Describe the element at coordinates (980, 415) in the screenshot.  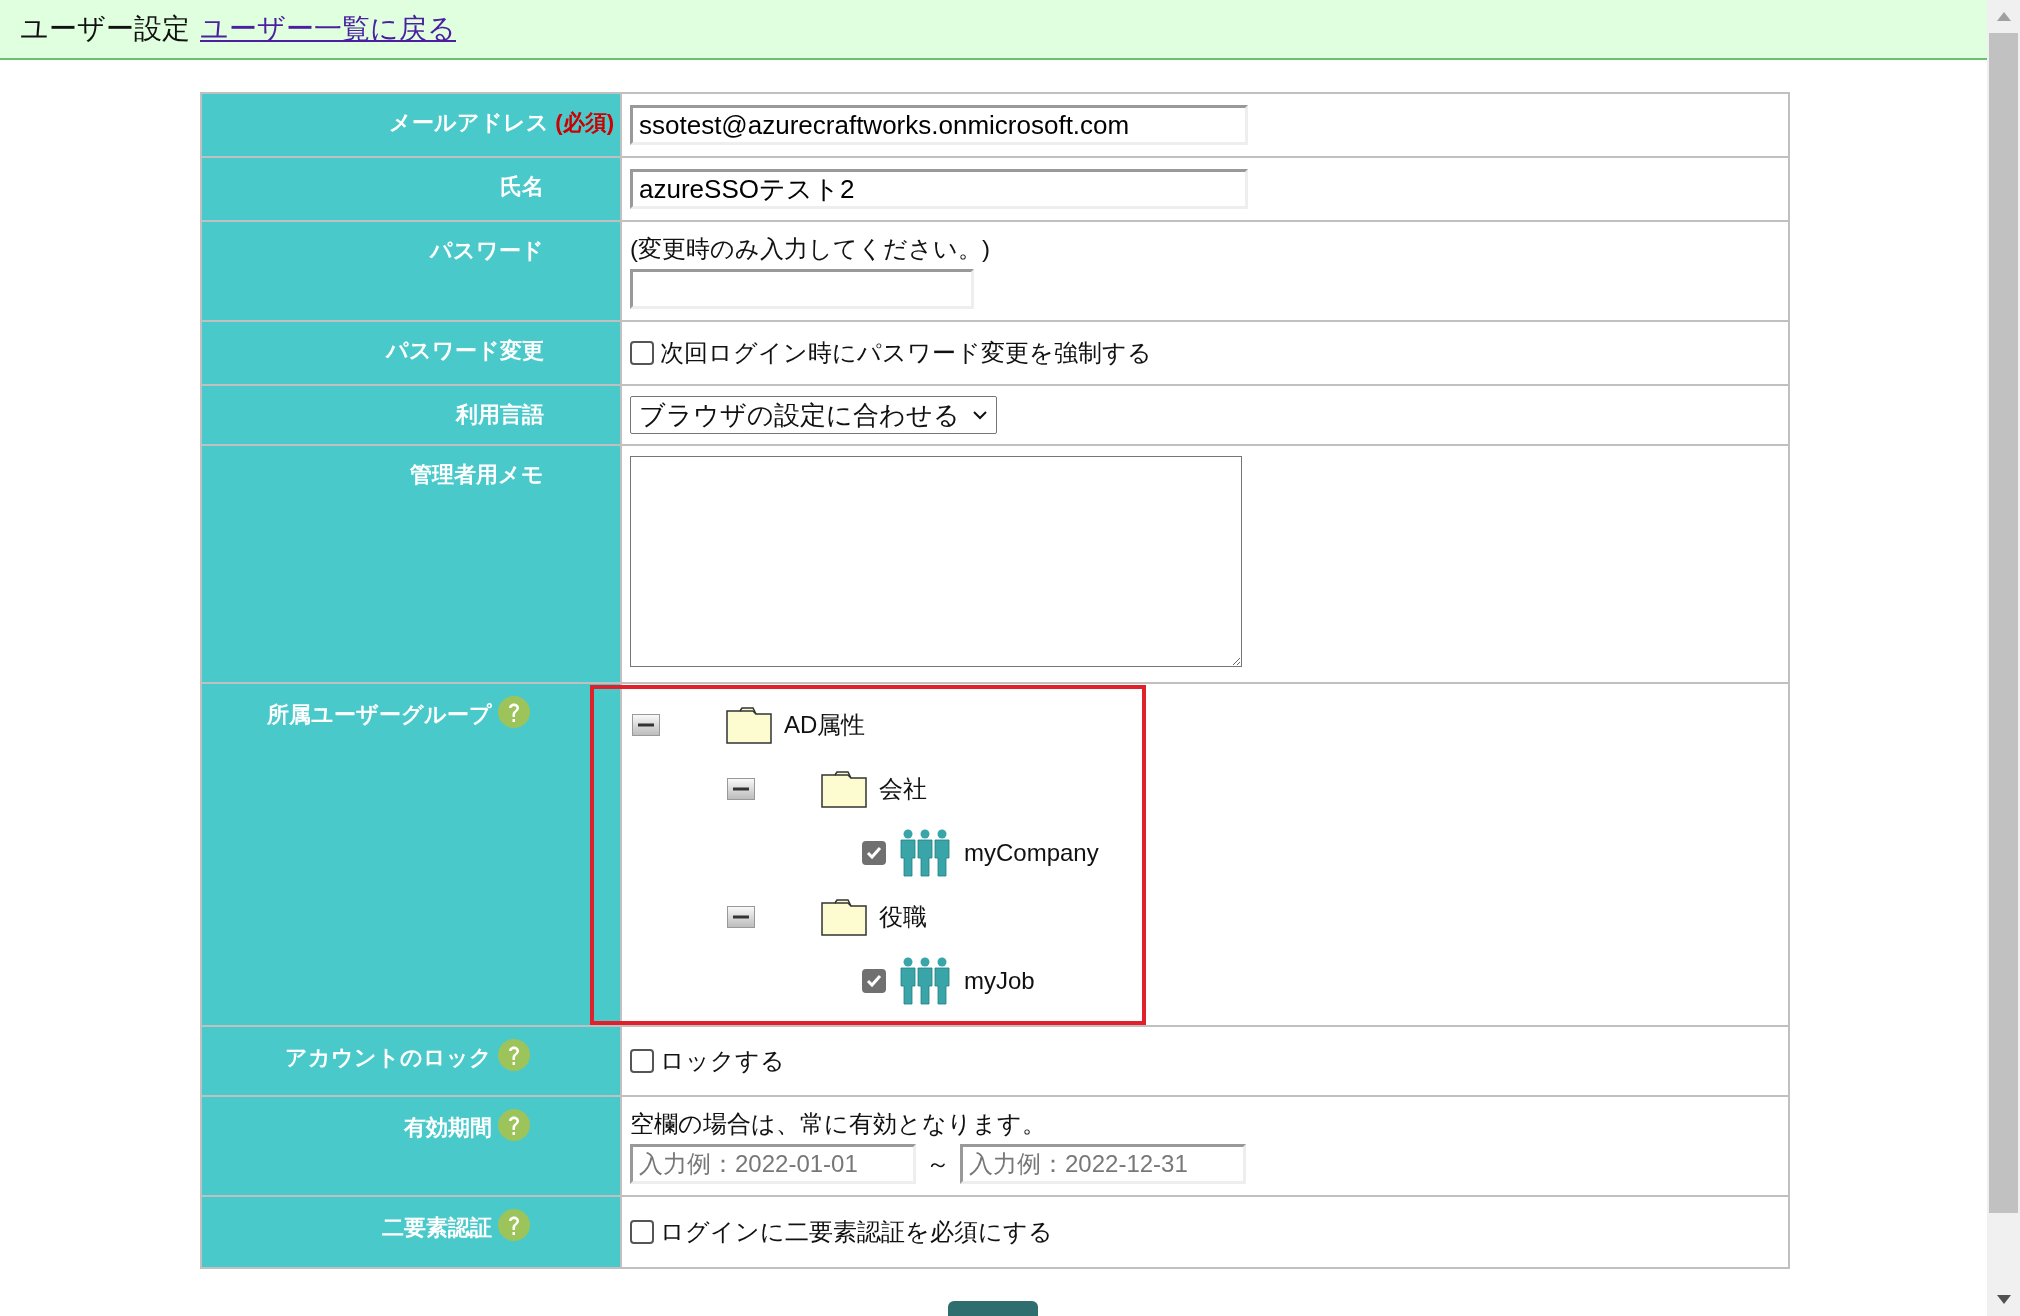
I see `caret-icon` at that location.